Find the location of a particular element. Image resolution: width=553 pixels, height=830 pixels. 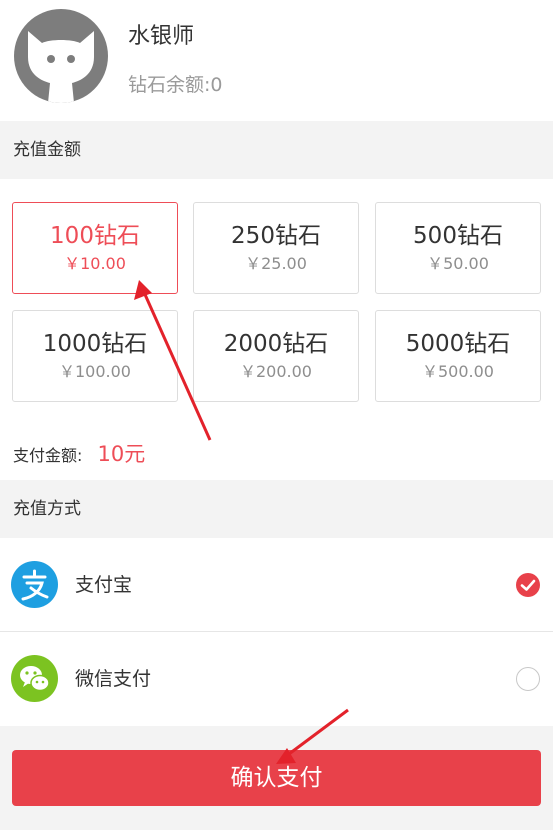

amount-option-100: 100钻石 ￥10.00 is located at coordinates (95, 248).